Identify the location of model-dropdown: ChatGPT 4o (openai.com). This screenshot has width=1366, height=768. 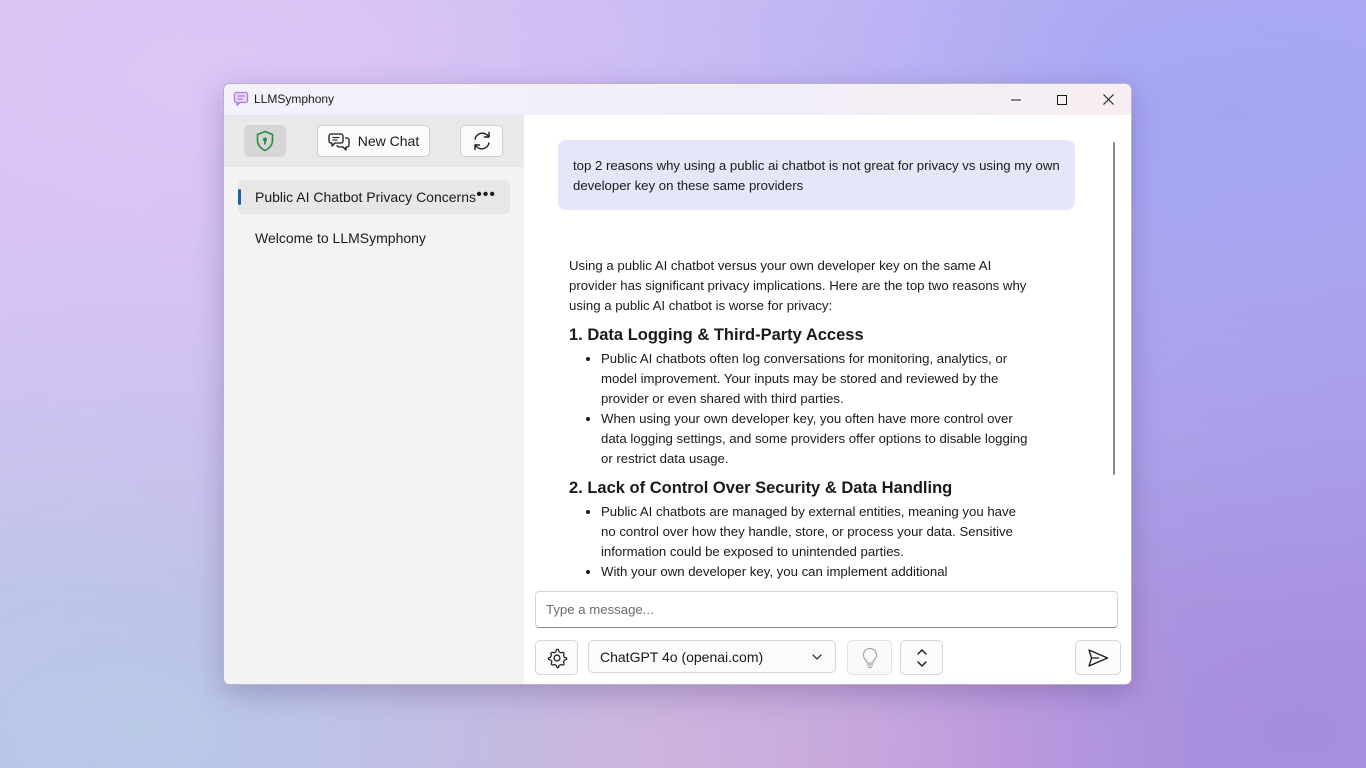
(712, 656).